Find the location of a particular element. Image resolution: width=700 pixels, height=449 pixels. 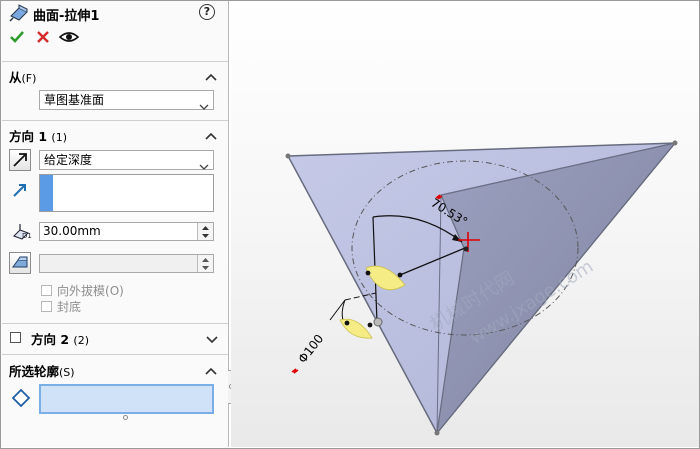

yellow-handle is located at coordinates (356, 328).